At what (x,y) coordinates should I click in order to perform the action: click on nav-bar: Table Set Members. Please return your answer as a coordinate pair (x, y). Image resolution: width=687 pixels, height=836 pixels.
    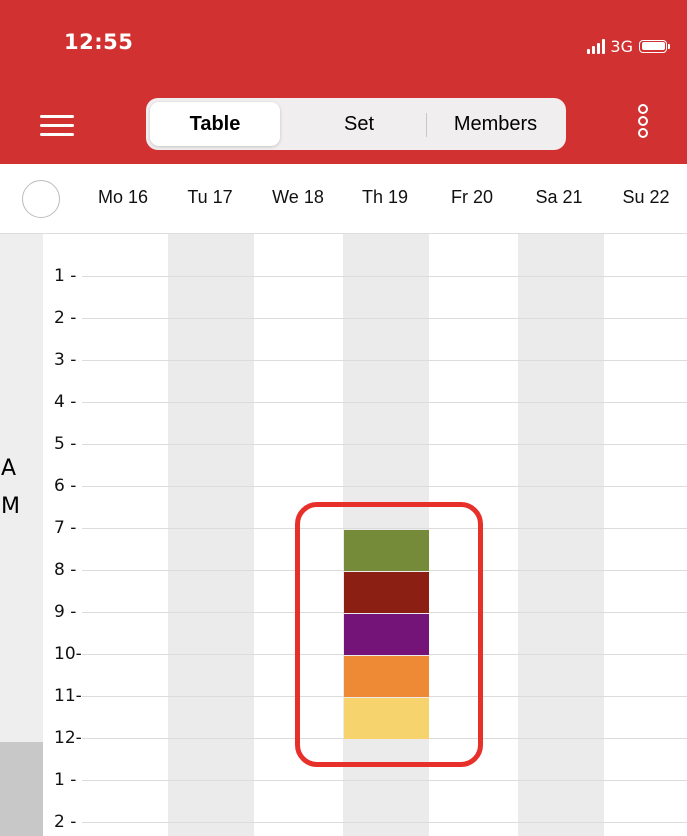
    Looking at the image, I should click on (343, 125).